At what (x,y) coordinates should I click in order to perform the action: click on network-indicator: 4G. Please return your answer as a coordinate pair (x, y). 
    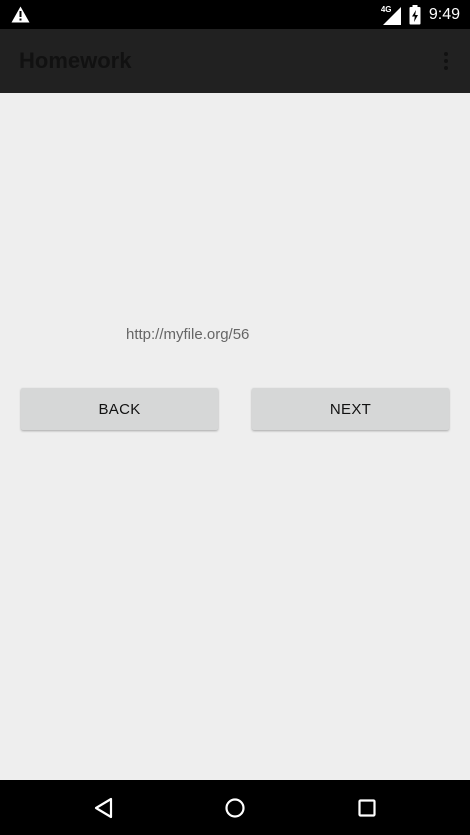
    Looking at the image, I should click on (392, 15).